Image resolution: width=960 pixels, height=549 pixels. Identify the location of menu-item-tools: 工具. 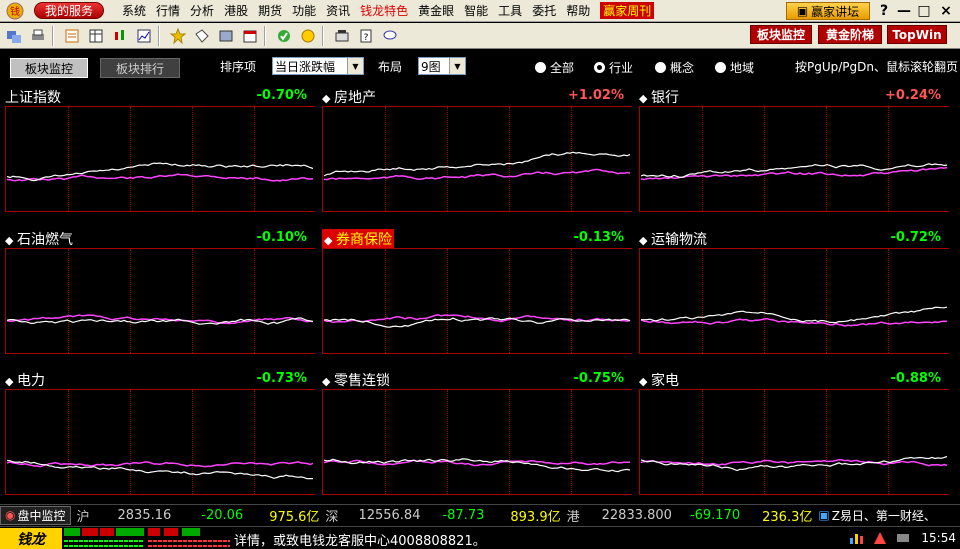
(510, 10).